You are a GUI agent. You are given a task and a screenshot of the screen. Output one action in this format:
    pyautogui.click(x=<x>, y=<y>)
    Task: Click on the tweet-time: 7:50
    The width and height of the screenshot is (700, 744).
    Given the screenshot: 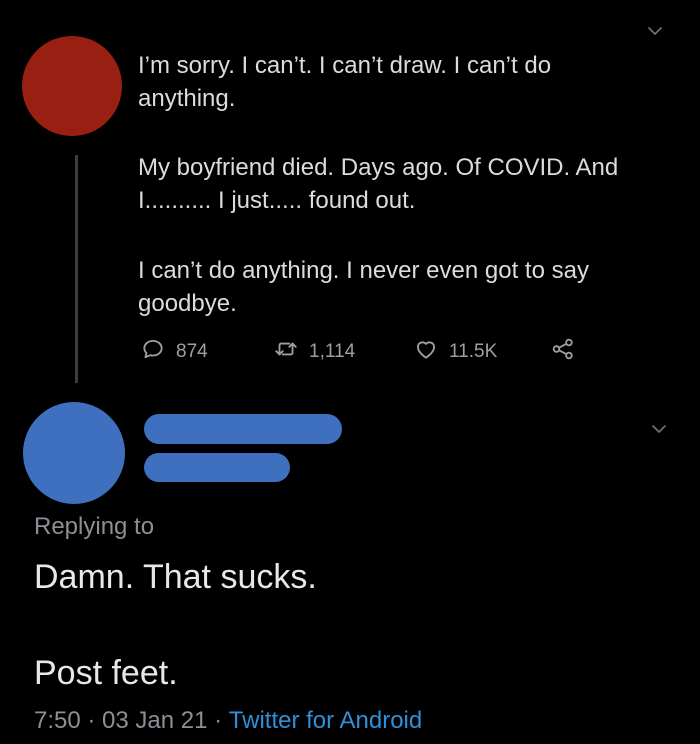 What is the action you would take?
    pyautogui.click(x=57, y=720)
    